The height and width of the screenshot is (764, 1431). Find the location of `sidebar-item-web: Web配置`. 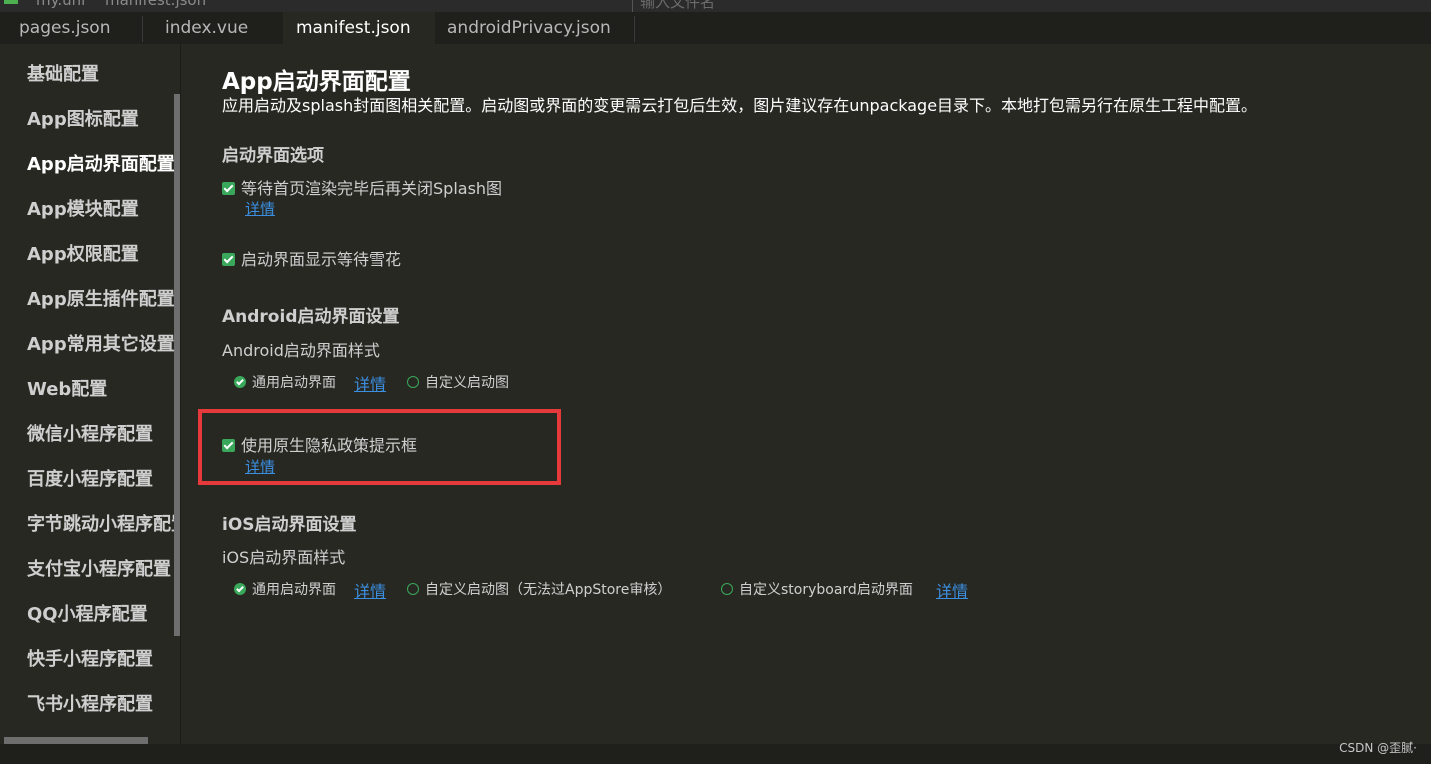

sidebar-item-web: Web配置 is located at coordinates (67, 388).